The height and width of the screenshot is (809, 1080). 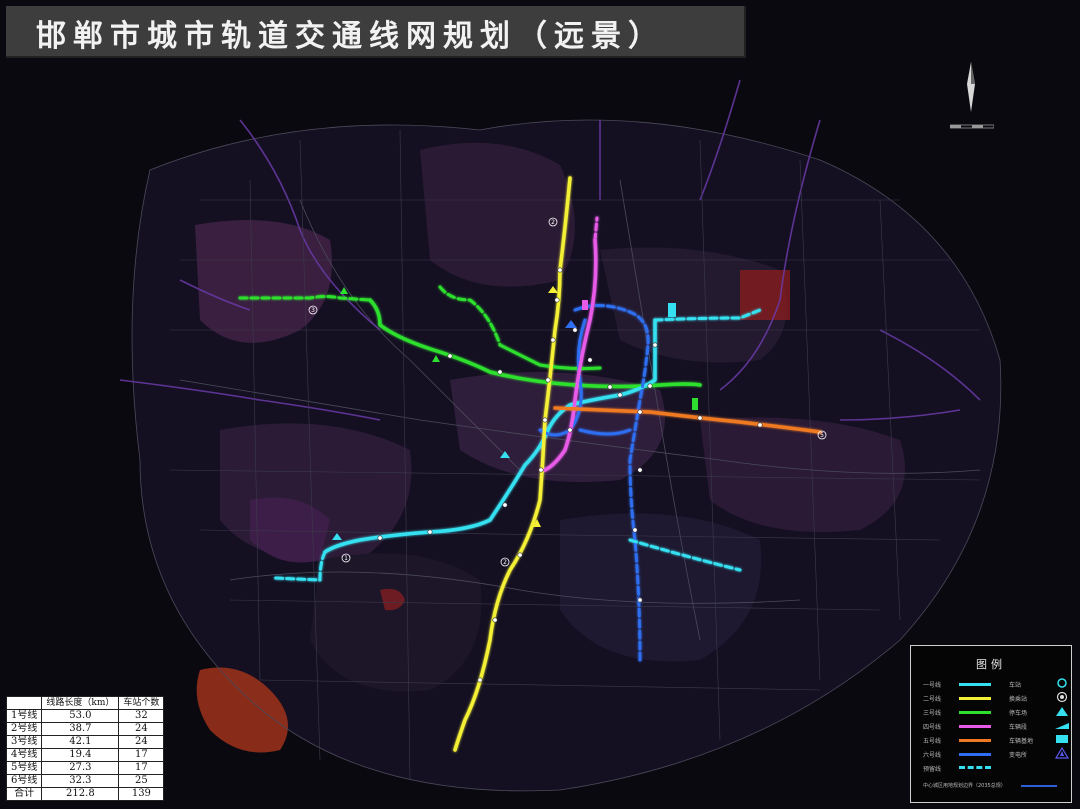 I want to click on table-cell: 2号线, so click(x=24, y=729).